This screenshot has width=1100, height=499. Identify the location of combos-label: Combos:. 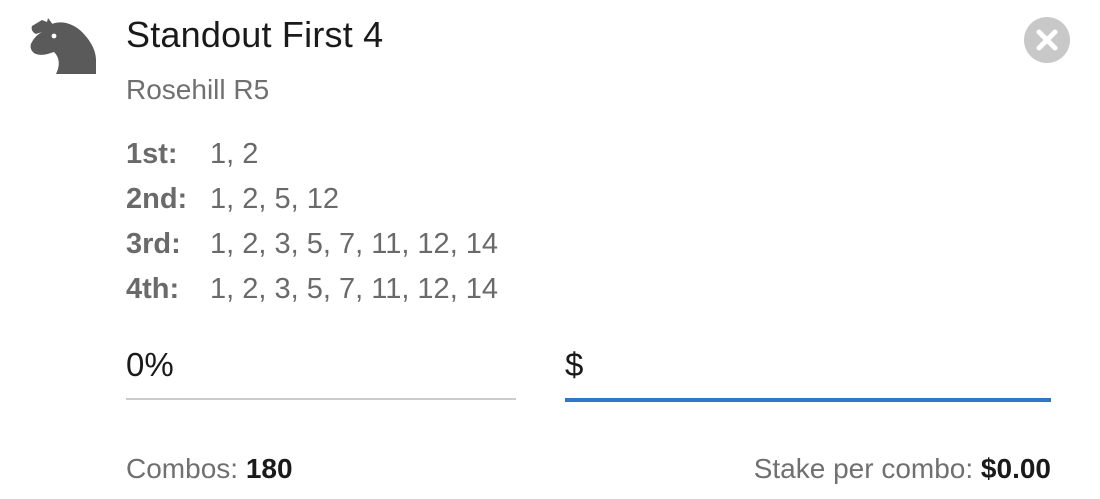
(182, 468).